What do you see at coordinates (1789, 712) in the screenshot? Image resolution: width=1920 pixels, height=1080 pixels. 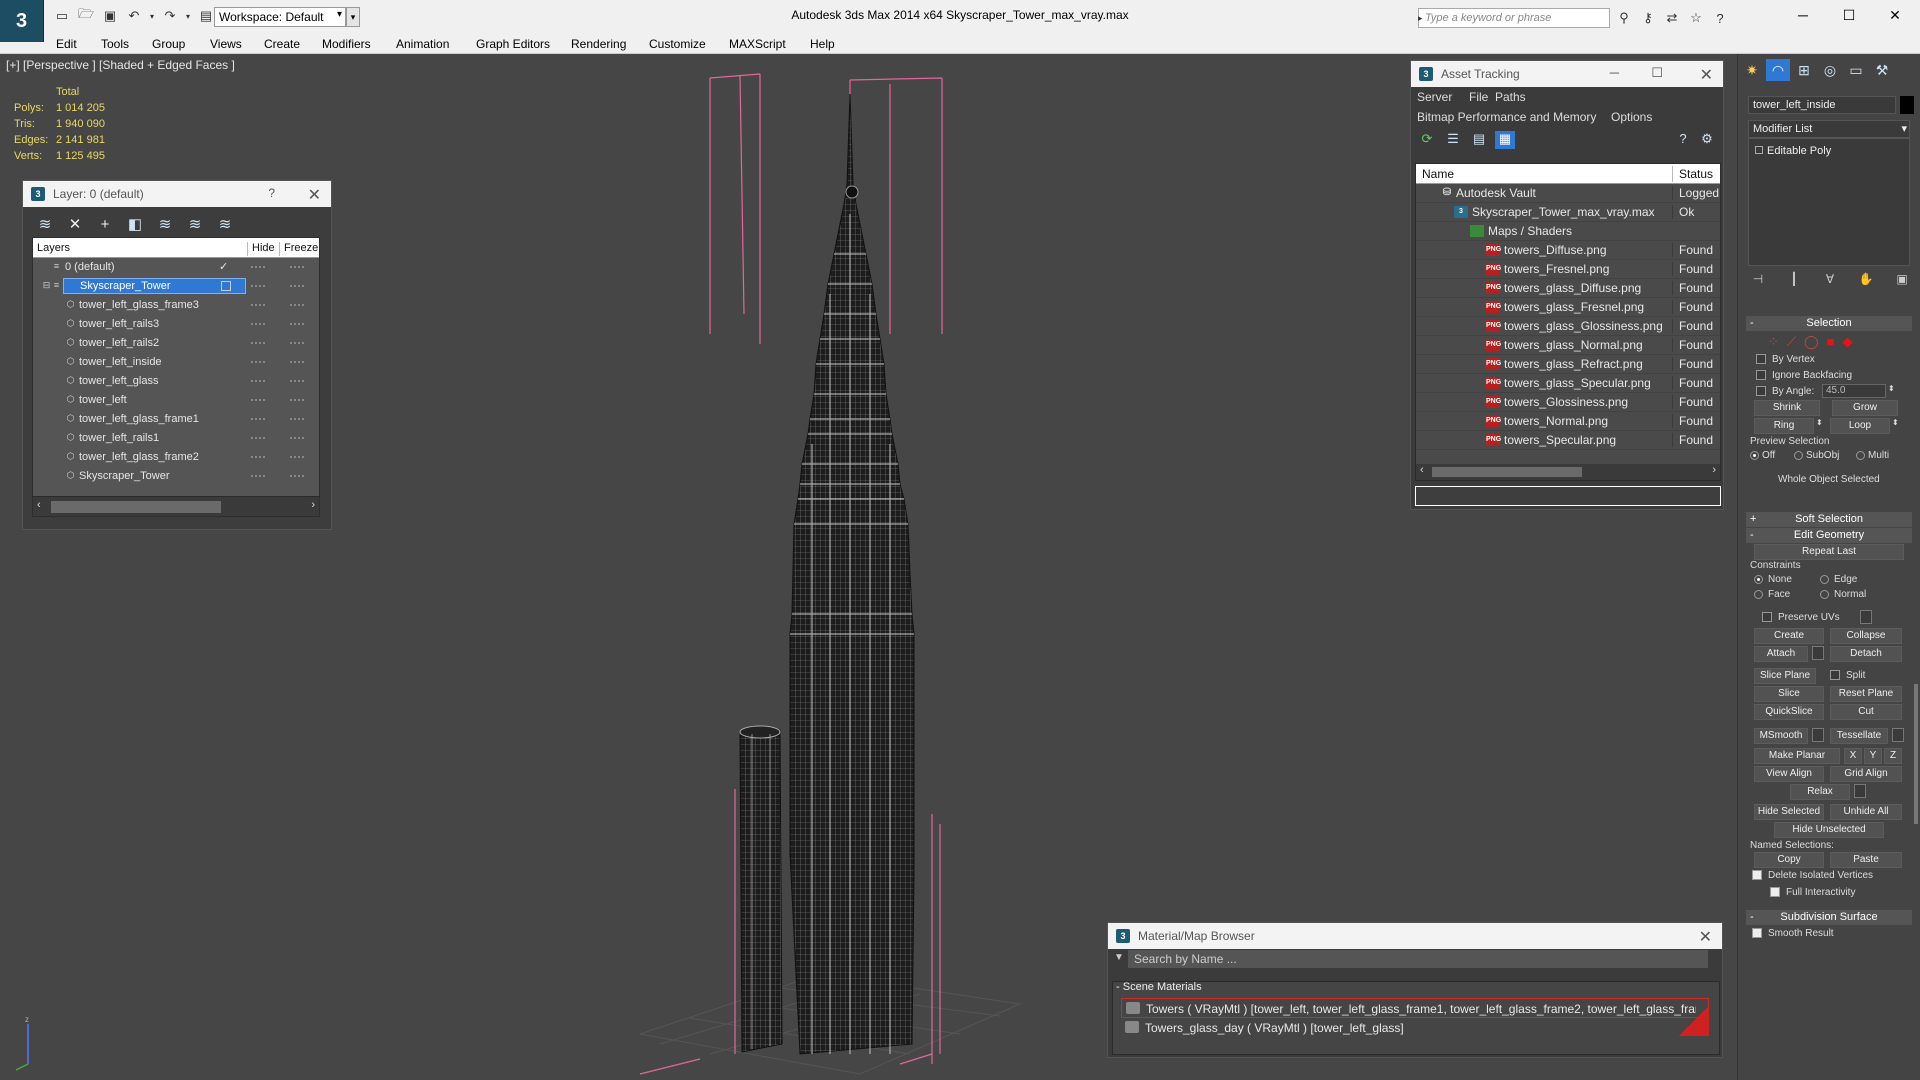 I see `quickslice-button: QuickSlice` at bounding box center [1789, 712].